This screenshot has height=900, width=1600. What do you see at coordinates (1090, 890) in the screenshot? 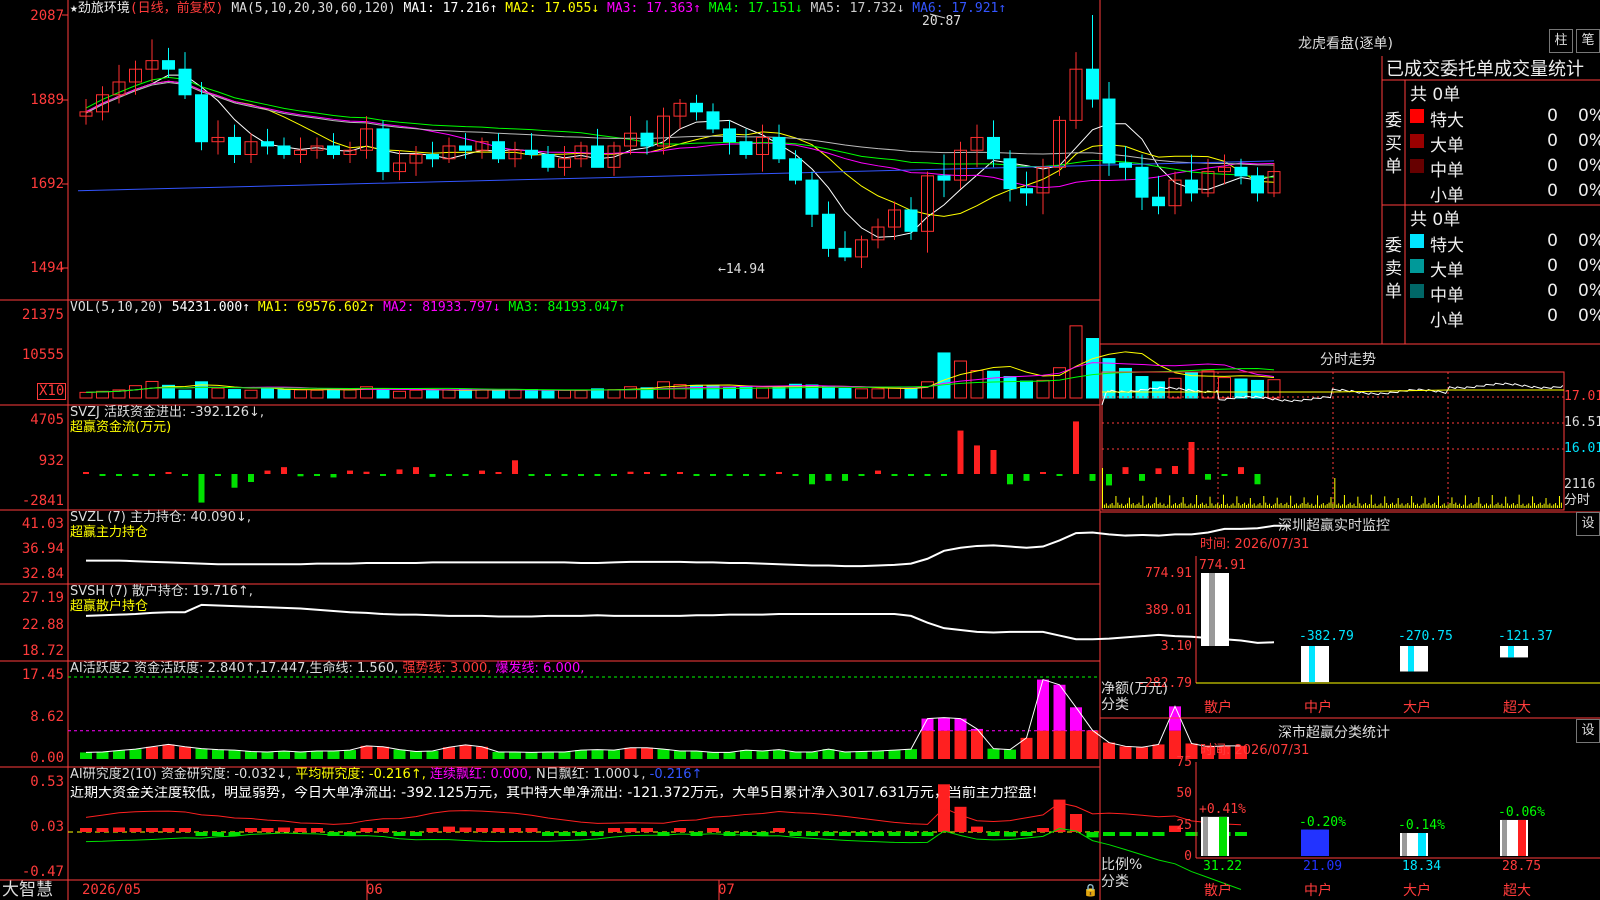
I see `lock-icon: 🔒` at bounding box center [1090, 890].